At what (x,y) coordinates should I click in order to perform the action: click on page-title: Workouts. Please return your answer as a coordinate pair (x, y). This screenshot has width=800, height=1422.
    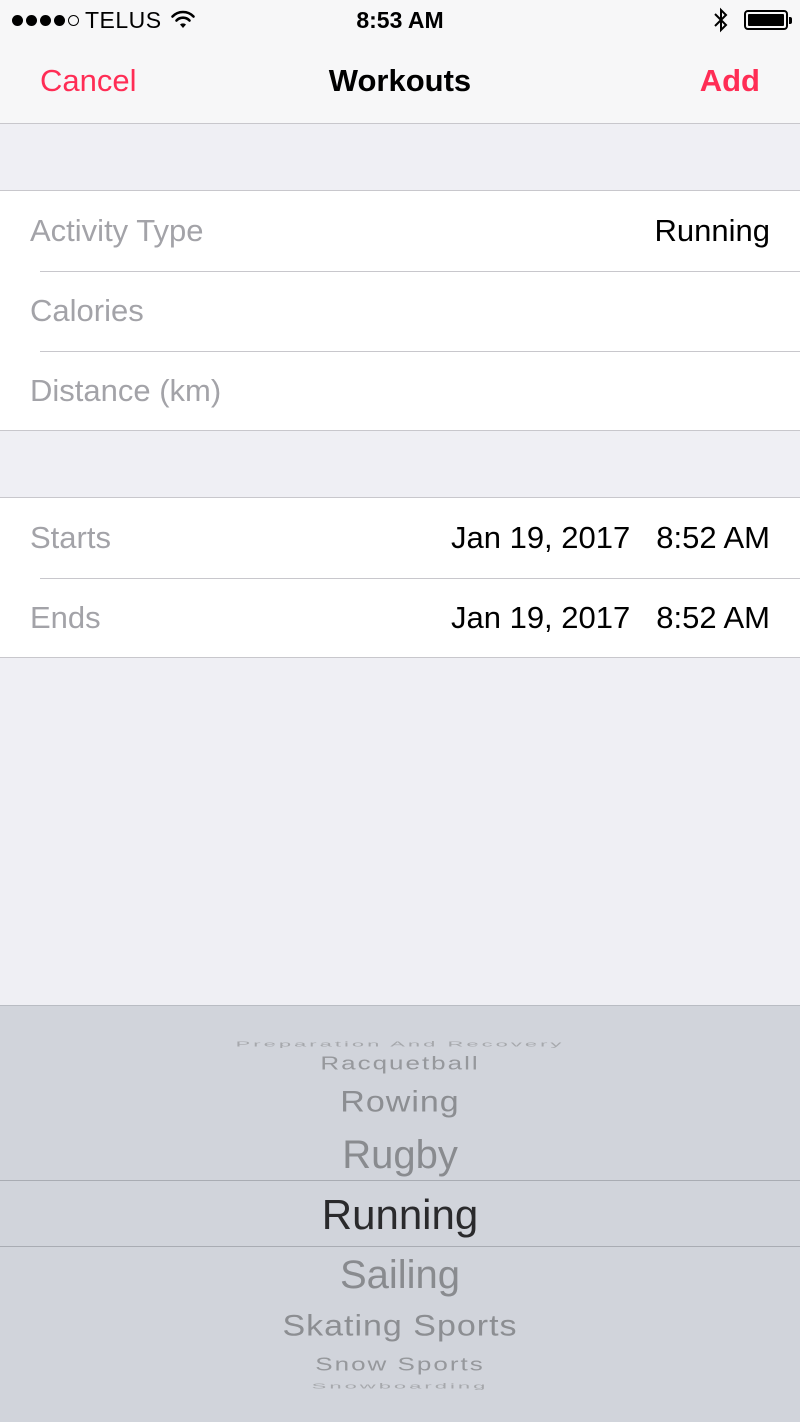
    Looking at the image, I should click on (400, 80).